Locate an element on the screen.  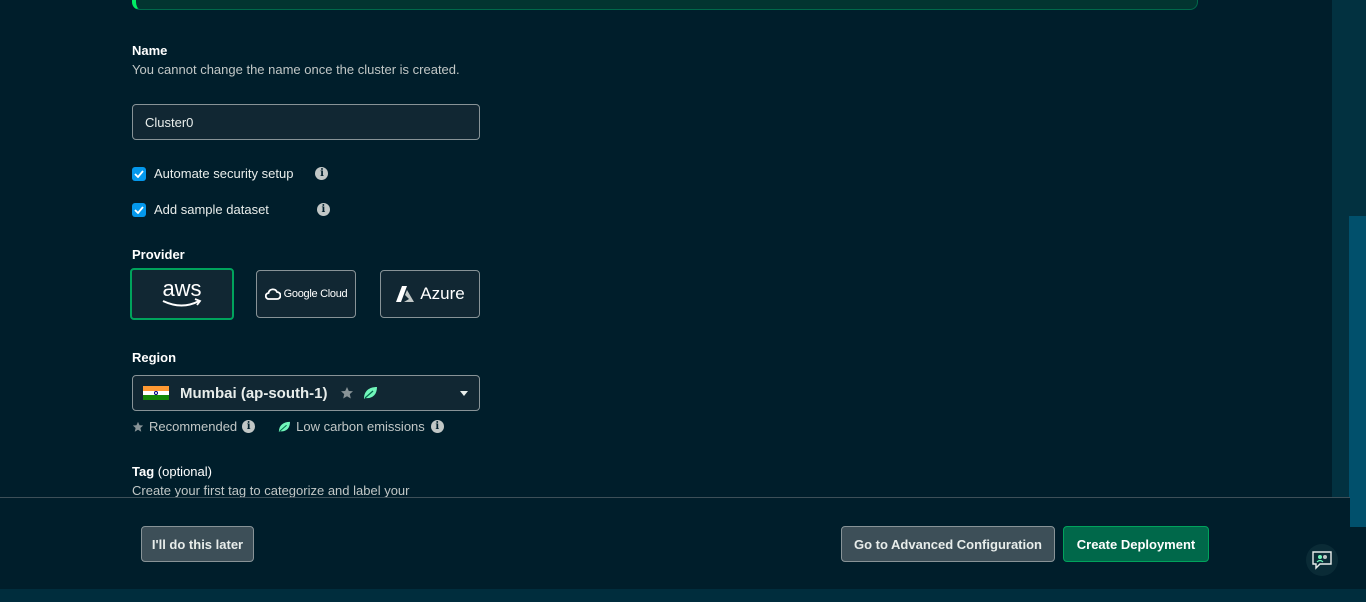
sample-dataset-option: Add sample dataset i is located at coordinates (231, 209).